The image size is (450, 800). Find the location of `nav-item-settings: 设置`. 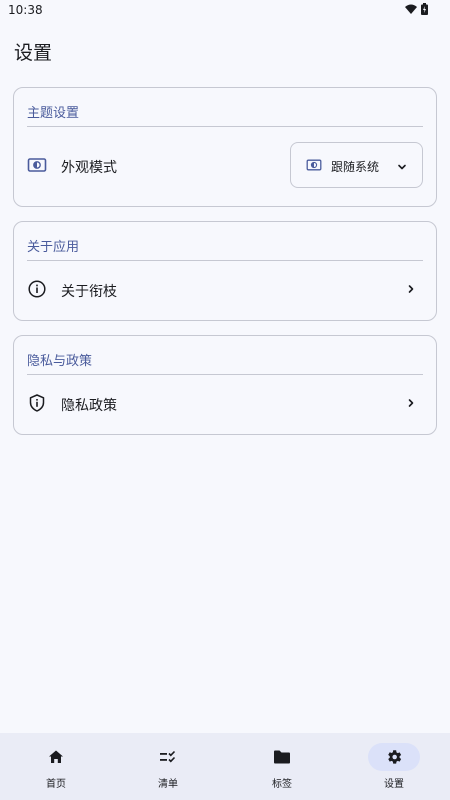

nav-item-settings: 设置 is located at coordinates (394, 766).